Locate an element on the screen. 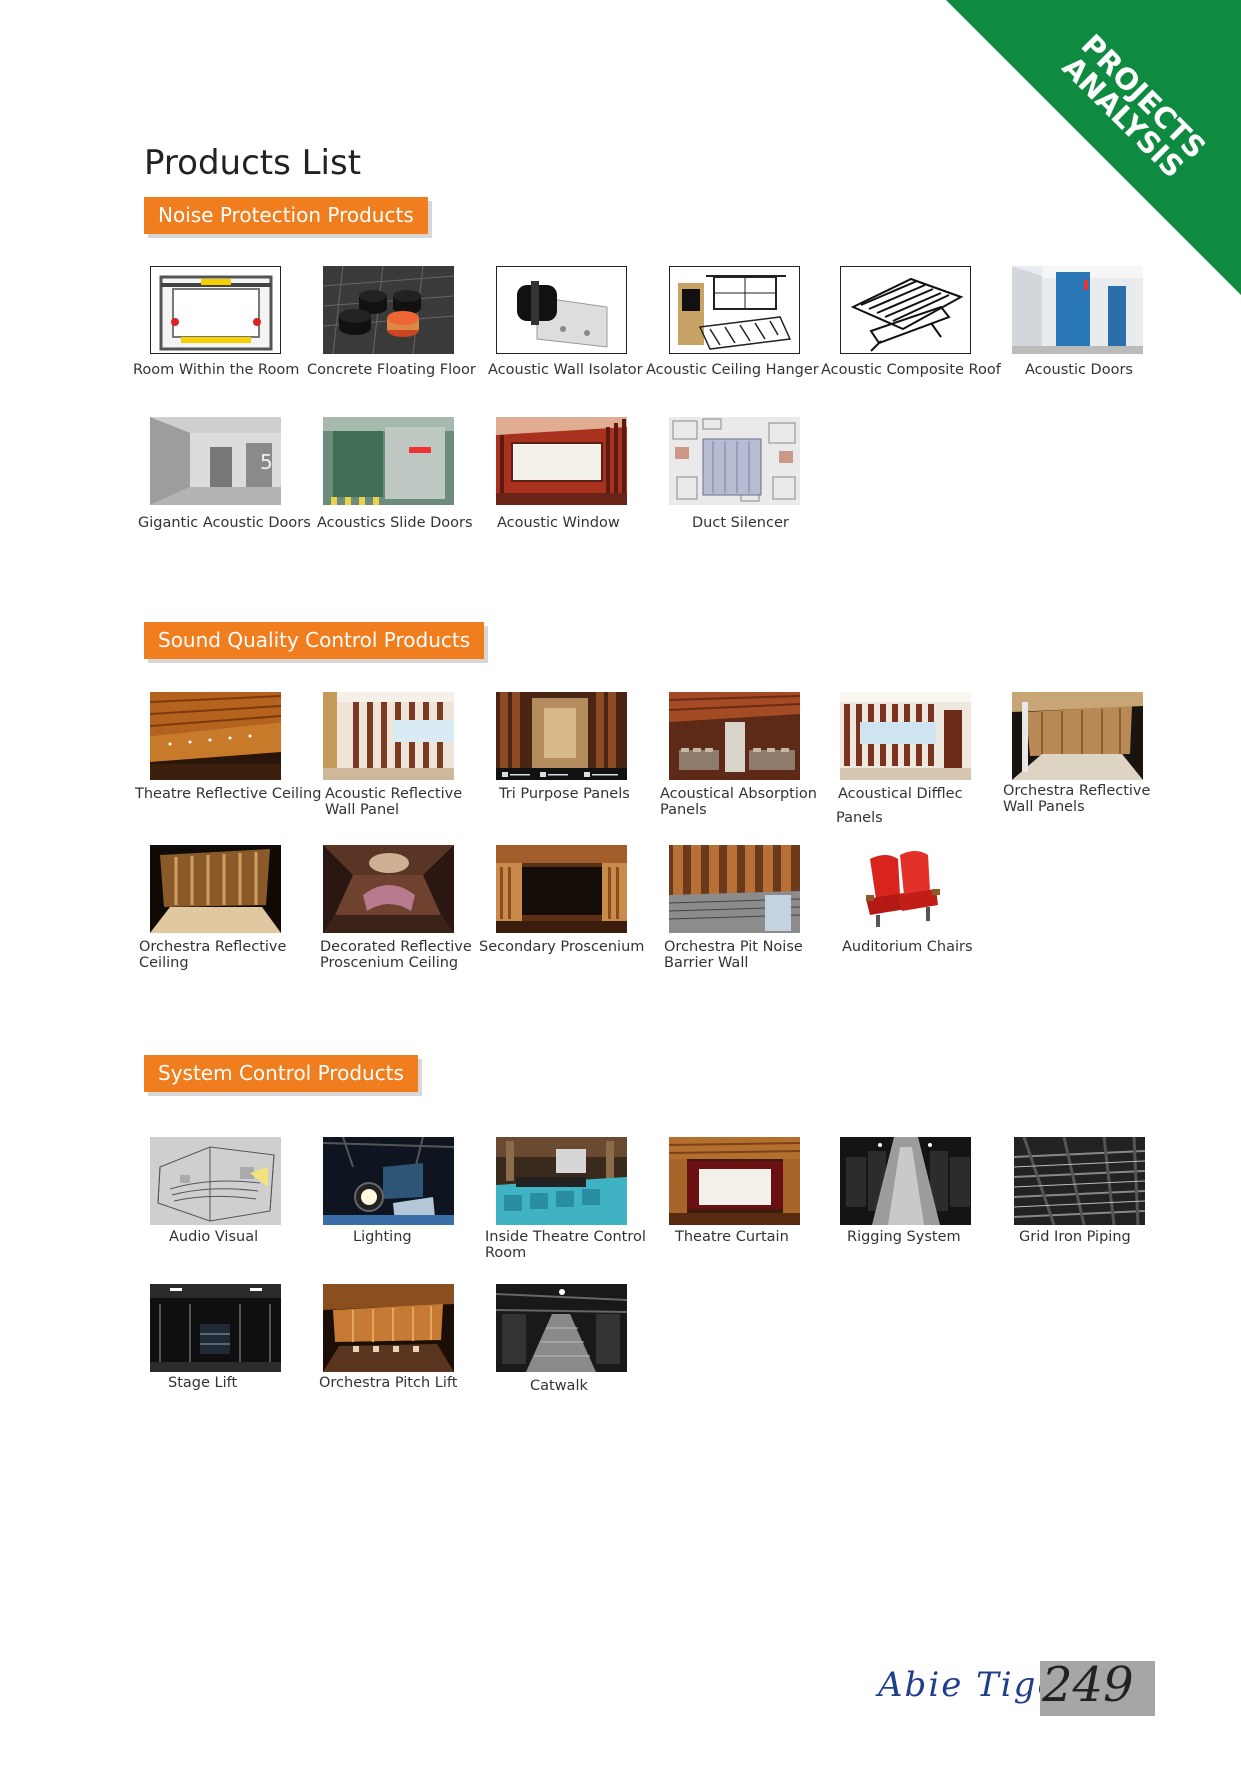 The height and width of the screenshot is (1766, 1241). product-label: Auditorium Chairs is located at coordinates (907, 947).